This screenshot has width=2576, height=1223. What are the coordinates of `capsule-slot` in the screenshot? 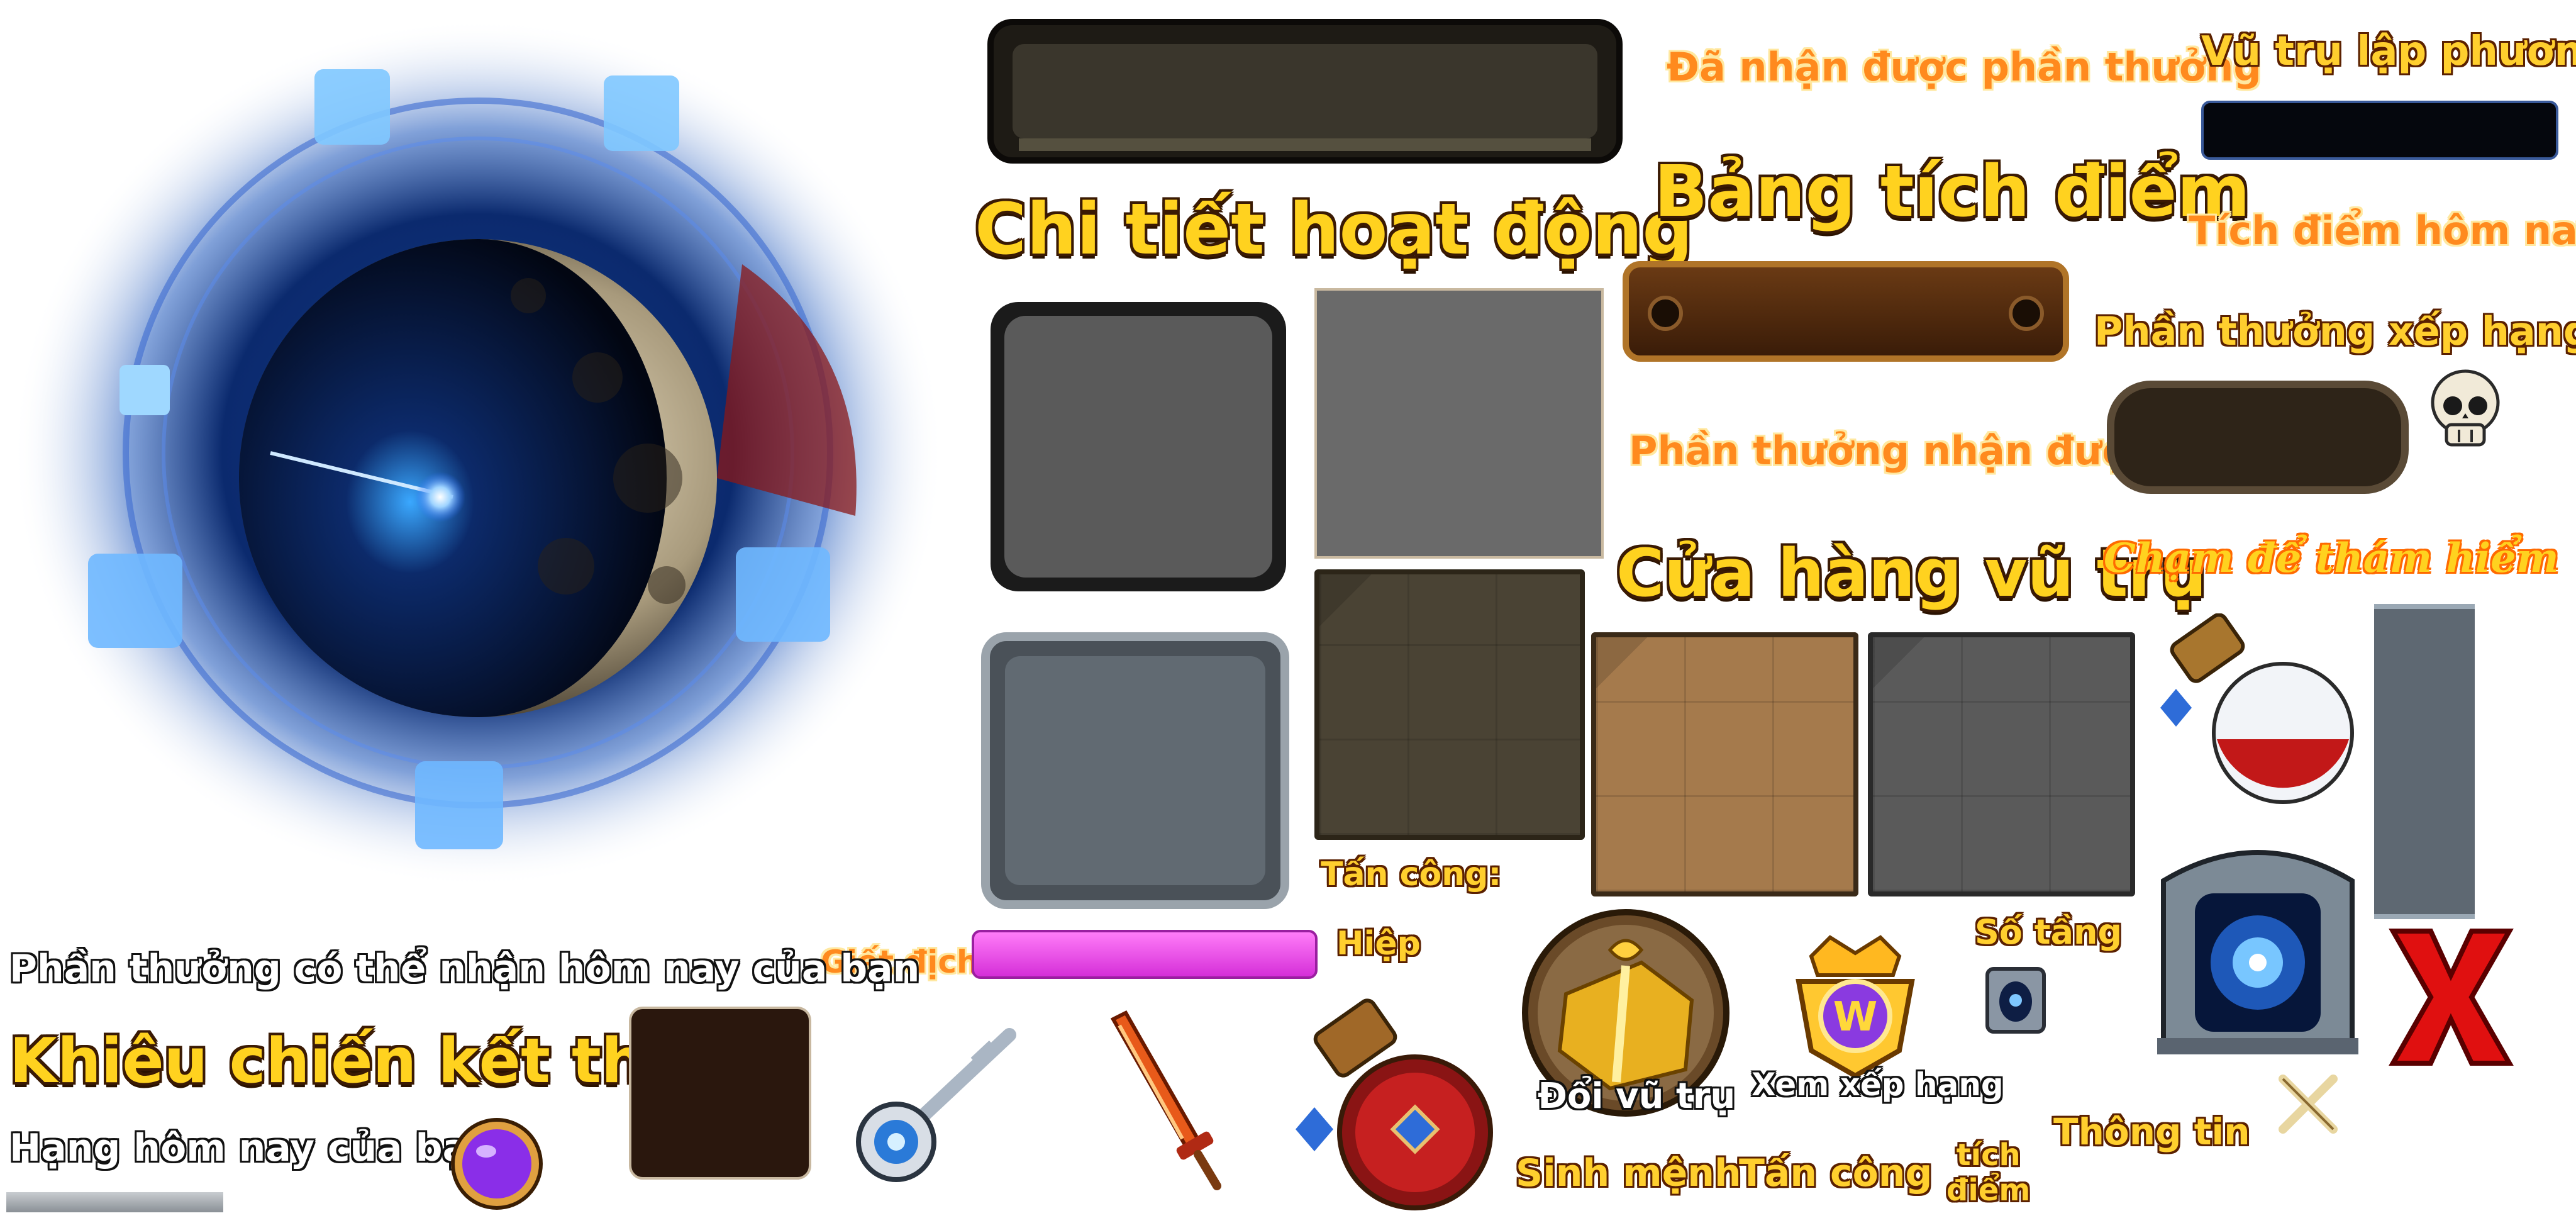 It's located at (2258, 437).